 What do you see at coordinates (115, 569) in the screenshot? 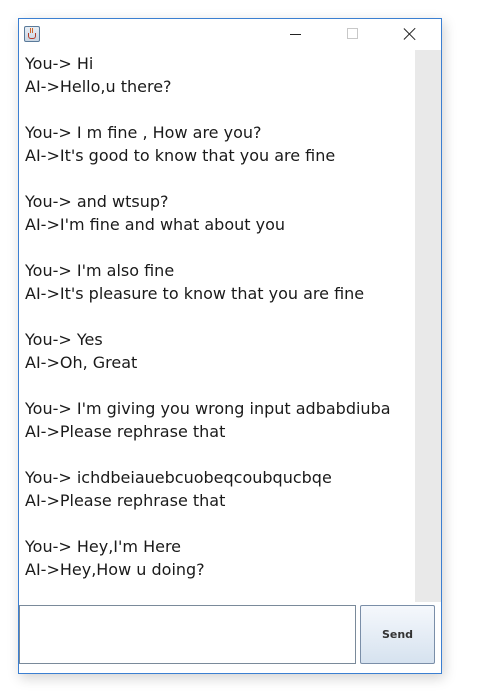
I see `chat-message-line: AI->Hey,How u doing?` at bounding box center [115, 569].